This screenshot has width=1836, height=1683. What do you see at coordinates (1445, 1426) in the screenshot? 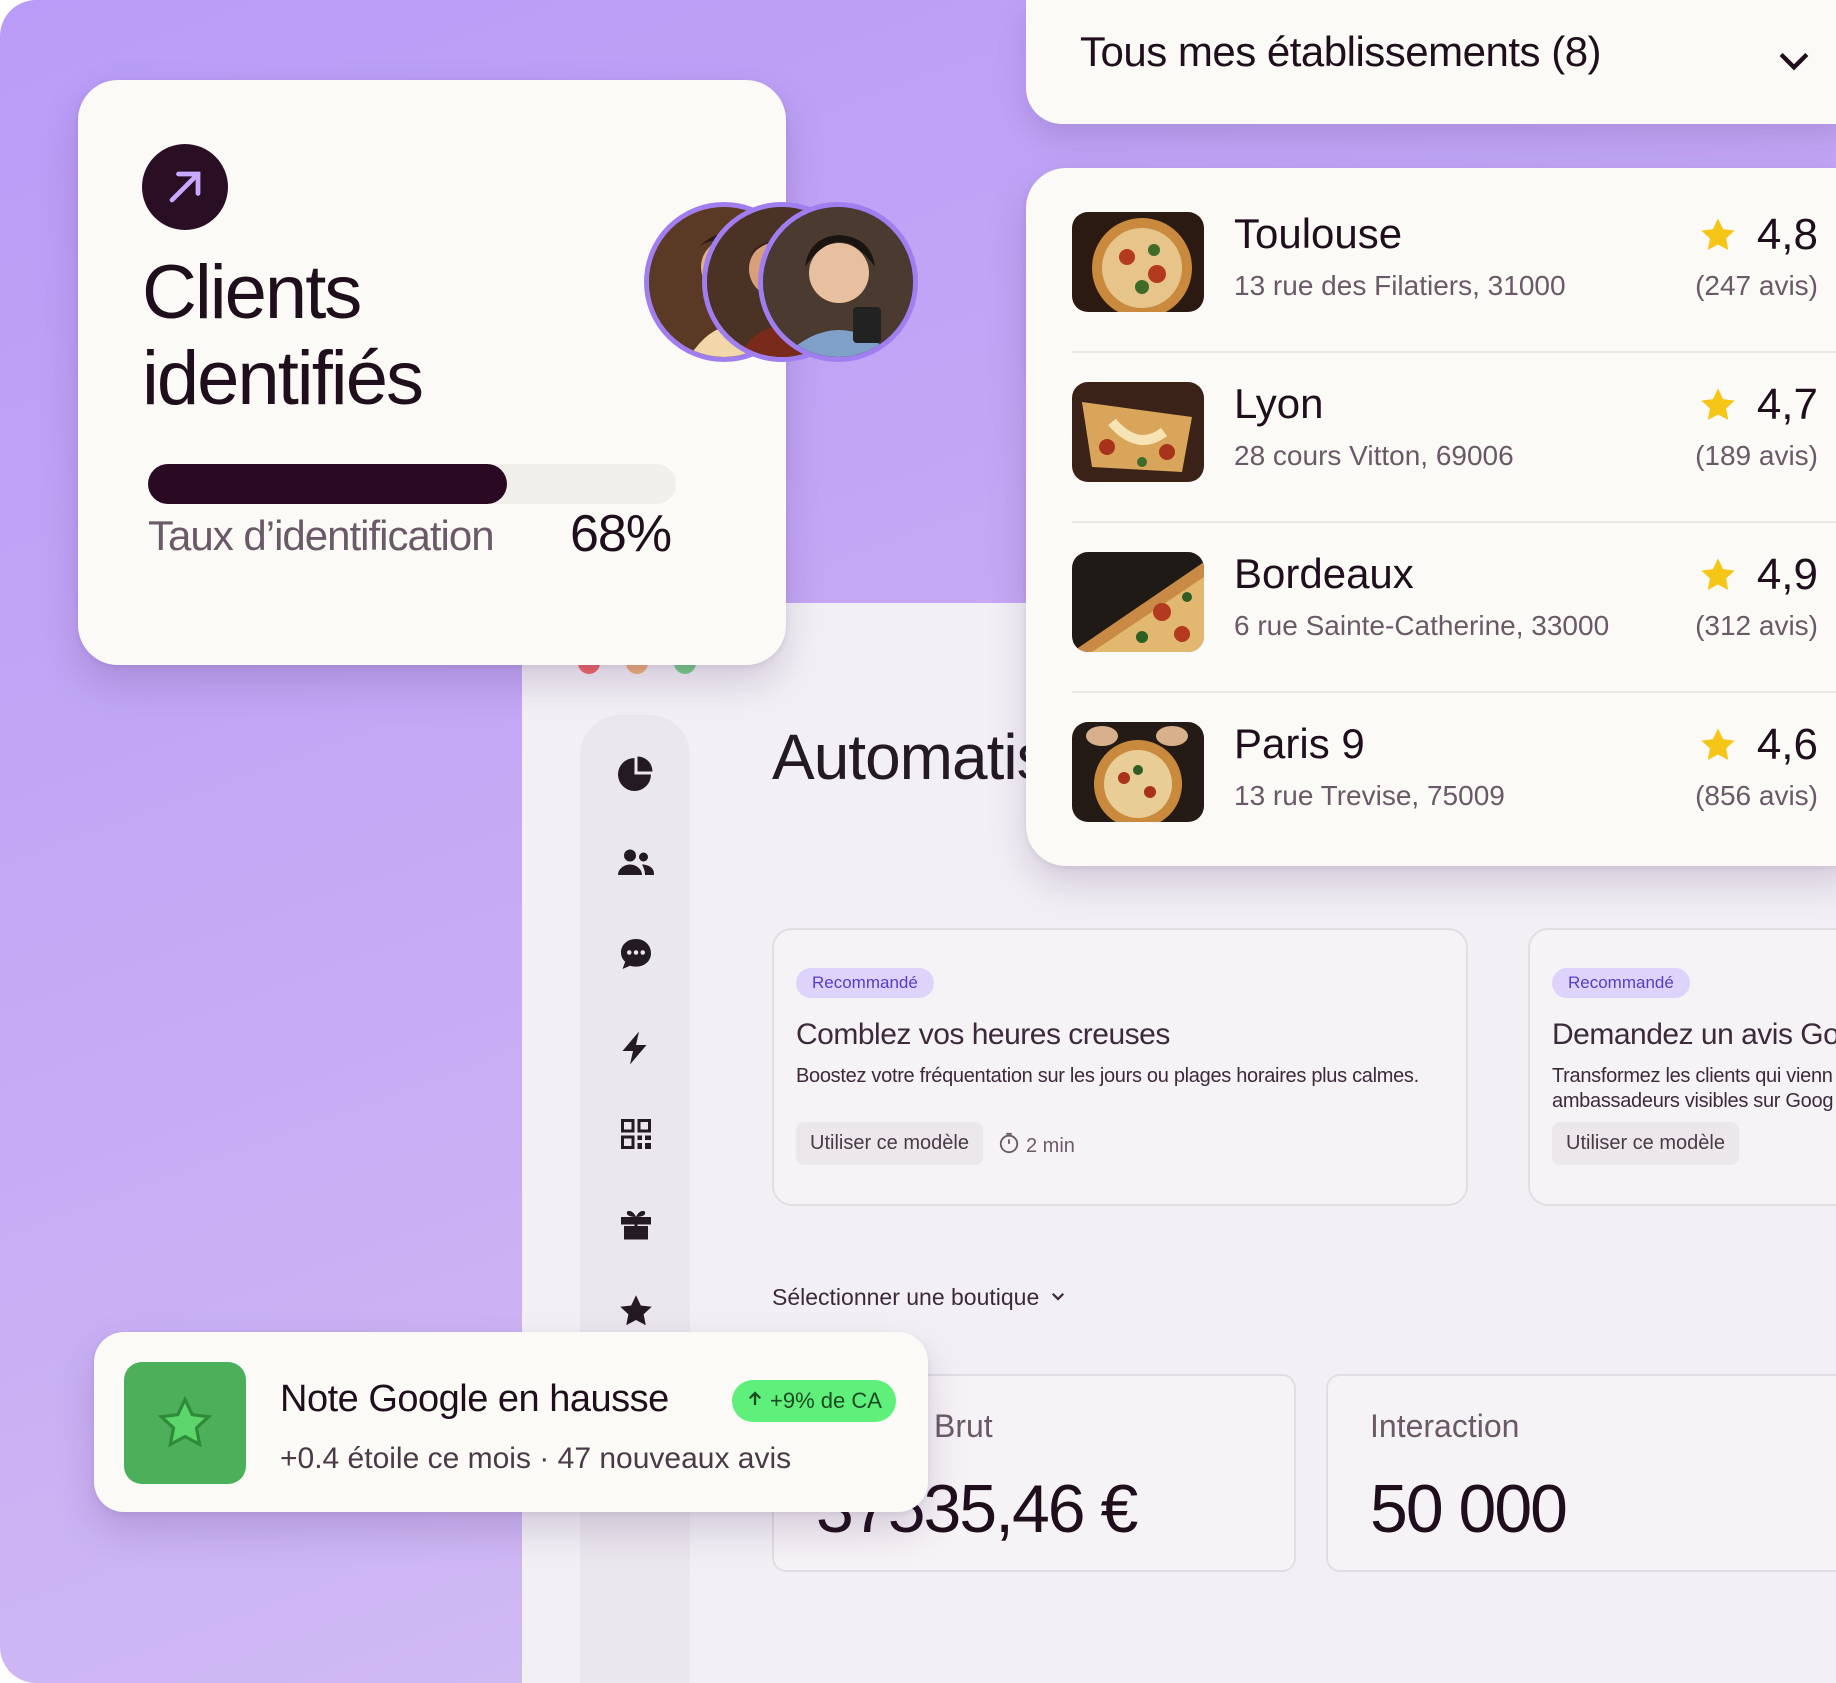
I see `stat-label: Interaction` at bounding box center [1445, 1426].